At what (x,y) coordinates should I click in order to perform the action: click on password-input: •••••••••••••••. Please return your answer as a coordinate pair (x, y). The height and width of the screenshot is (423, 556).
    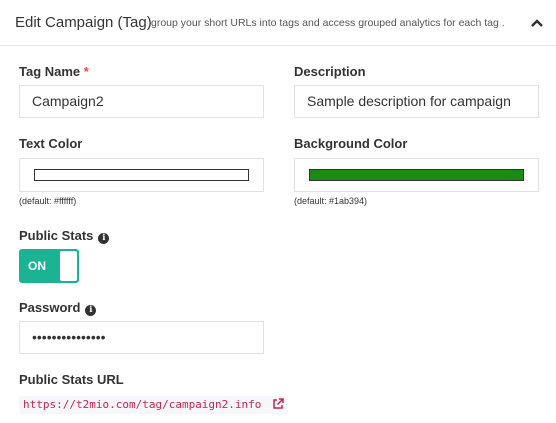
    Looking at the image, I should click on (141, 337).